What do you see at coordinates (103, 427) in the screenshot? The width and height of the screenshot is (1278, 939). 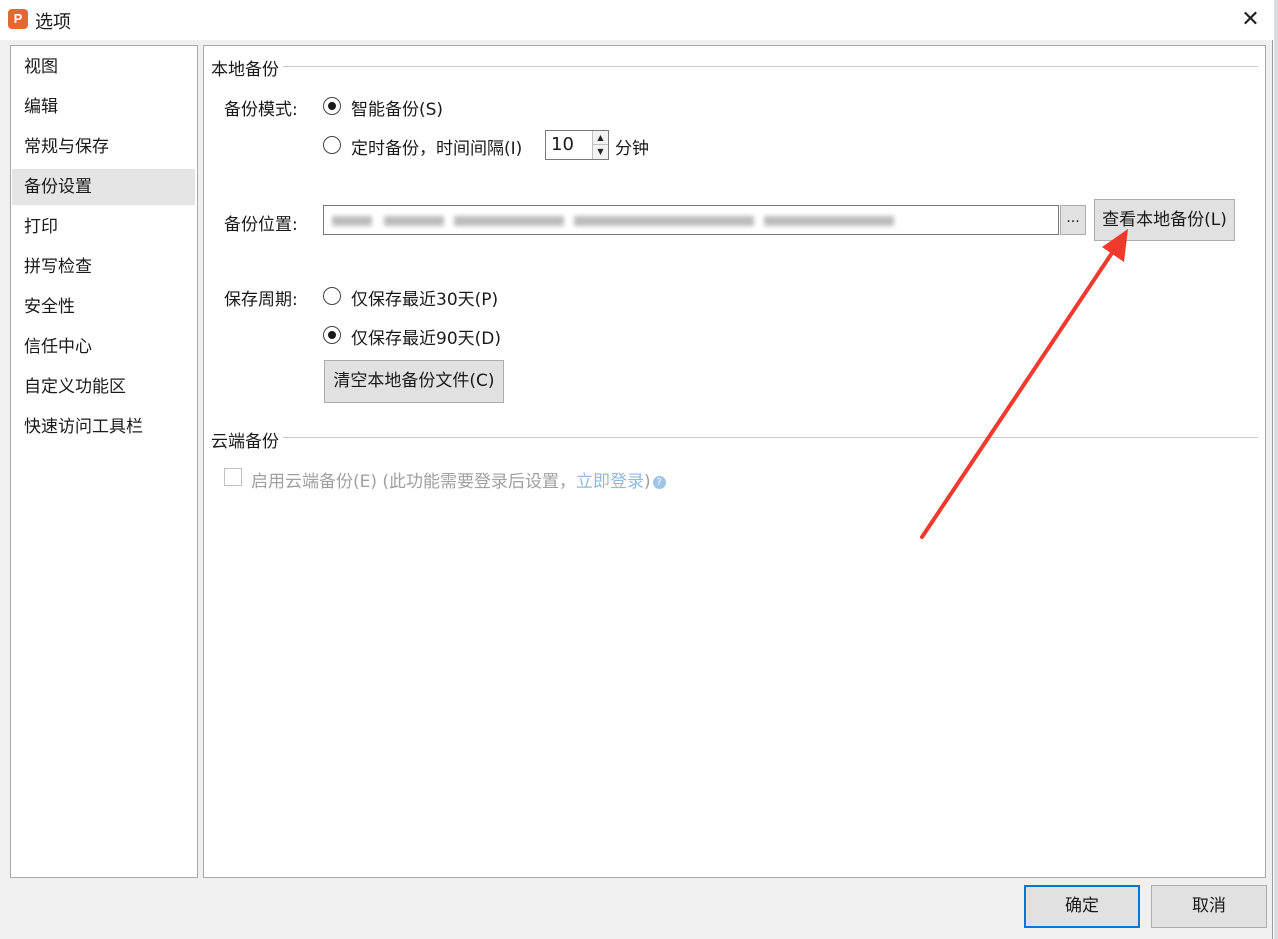 I see `sidebar-item-quick-access-toolbar: 快速访问工具栏` at bounding box center [103, 427].